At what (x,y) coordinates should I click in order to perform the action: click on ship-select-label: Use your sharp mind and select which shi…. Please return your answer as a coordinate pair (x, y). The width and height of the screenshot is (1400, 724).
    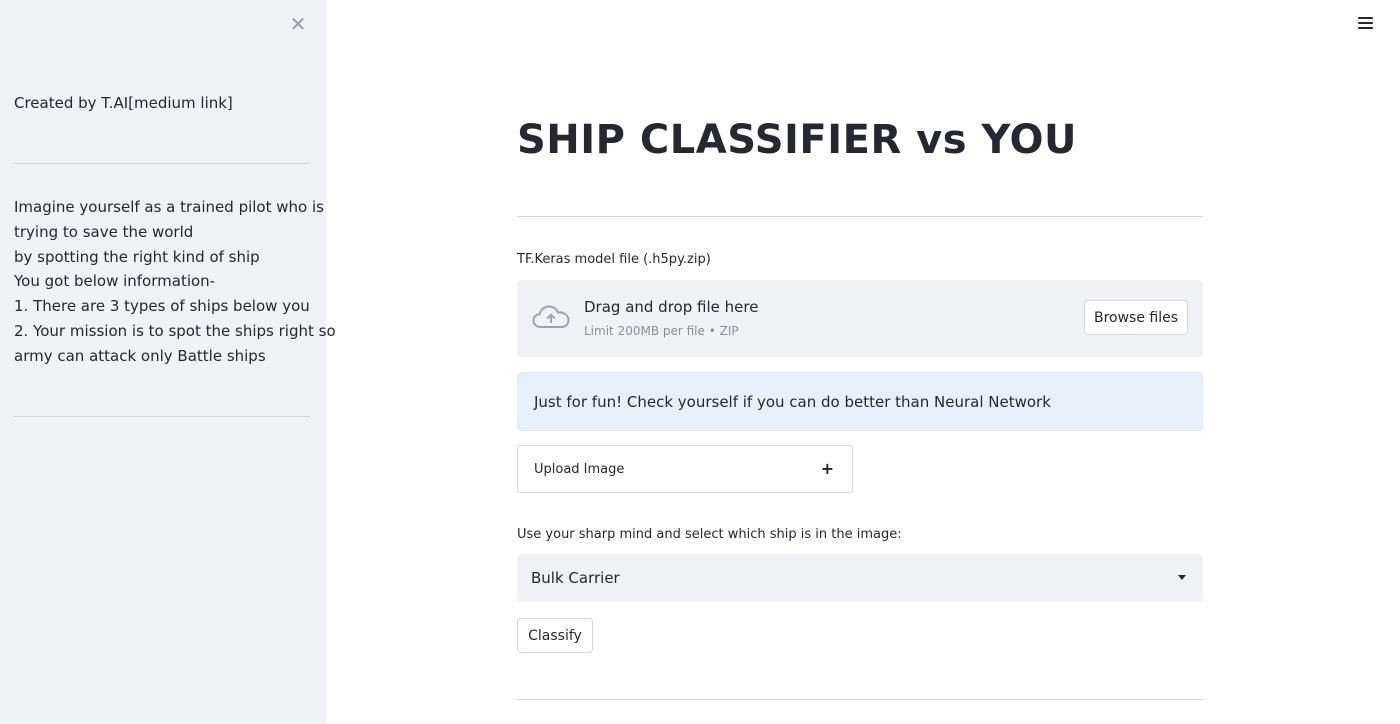
    Looking at the image, I should click on (709, 534).